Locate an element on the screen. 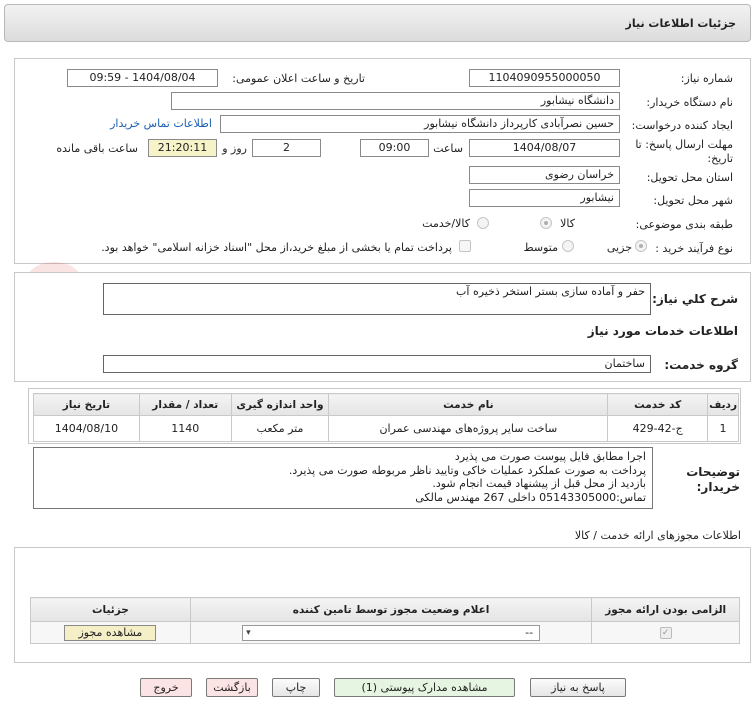 The image size is (755, 713). reply-button: پاسخ به نیاز is located at coordinates (578, 687).